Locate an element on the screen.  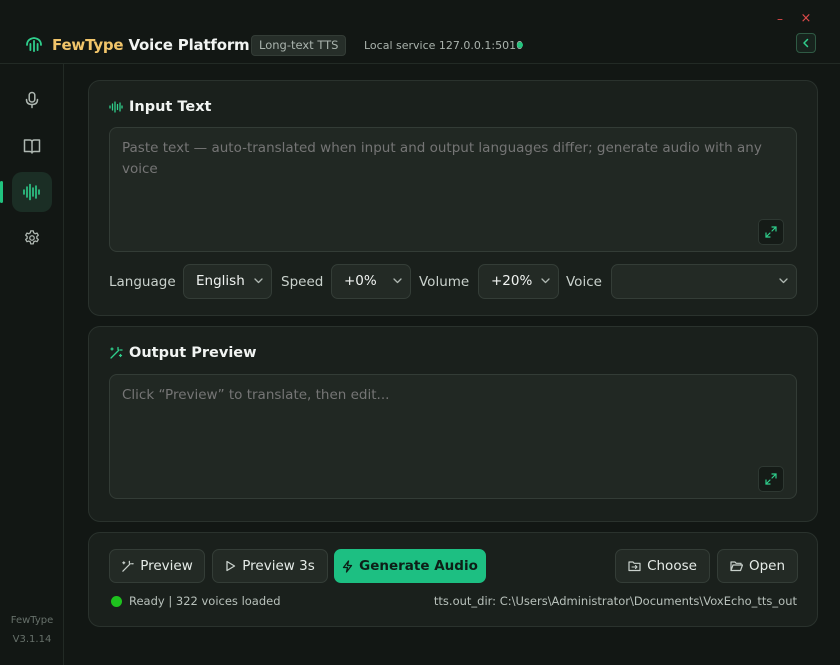
output-preview-title: Output Preview is located at coordinates (183, 353).